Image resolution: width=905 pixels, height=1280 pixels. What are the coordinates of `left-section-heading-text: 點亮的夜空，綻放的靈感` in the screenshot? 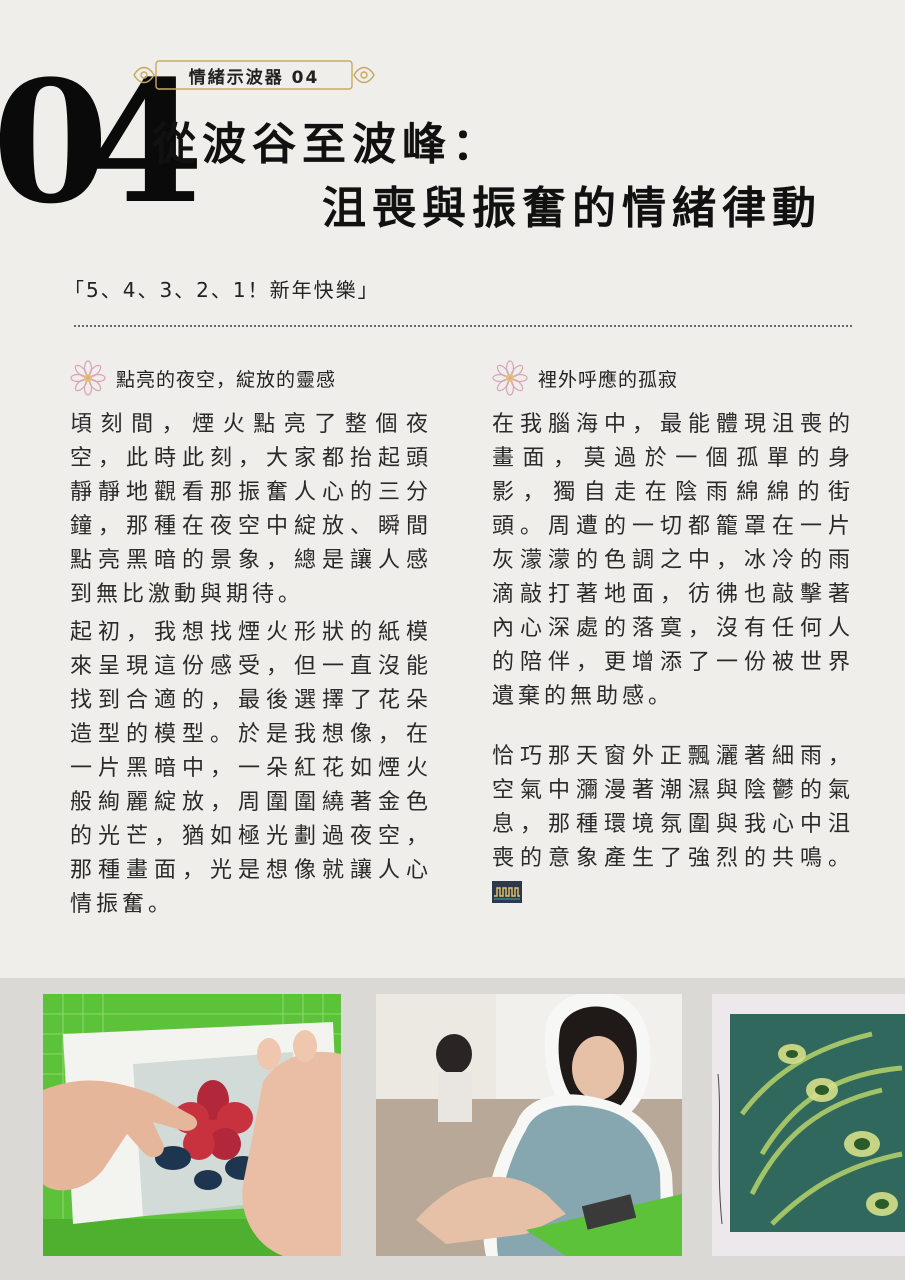 It's located at (226, 379).